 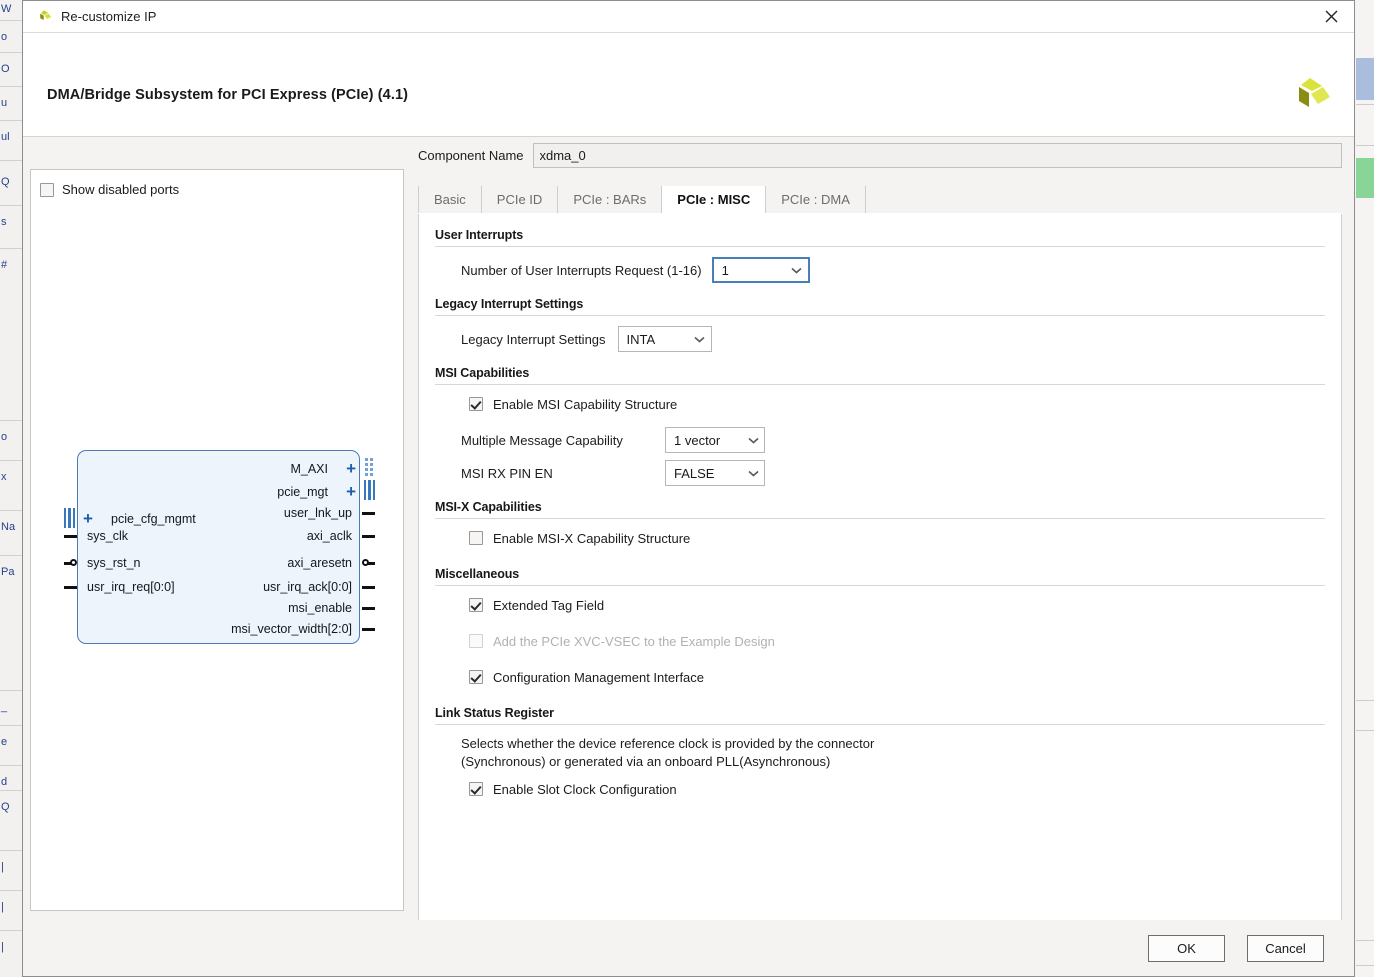 What do you see at coordinates (664, 339) in the screenshot?
I see `legacy-interrupt-select: INTA` at bounding box center [664, 339].